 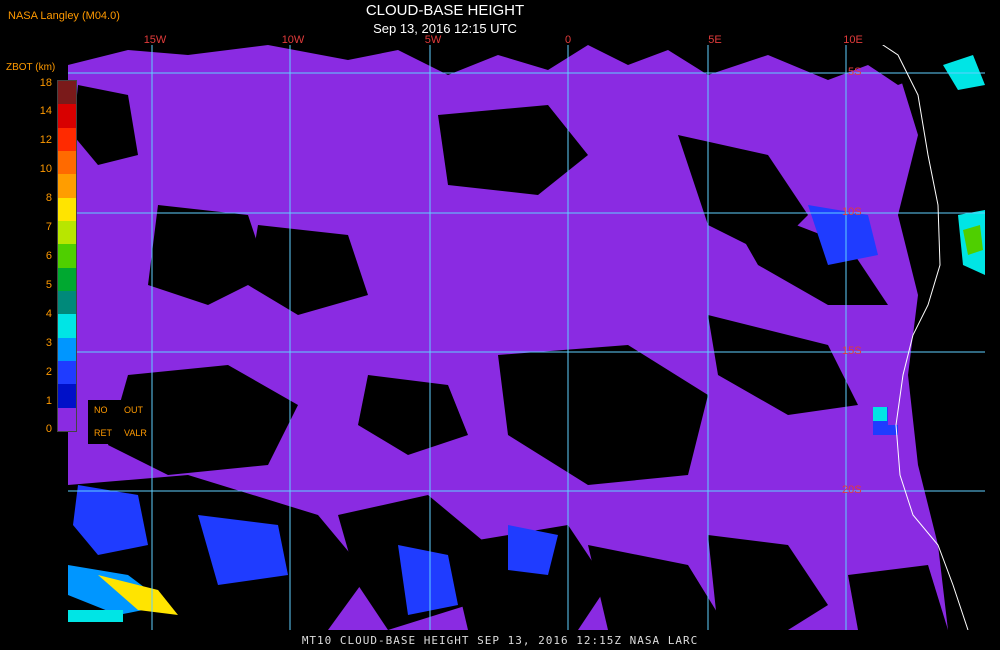 I want to click on lon-label-10w: 10W, so click(x=293, y=40).